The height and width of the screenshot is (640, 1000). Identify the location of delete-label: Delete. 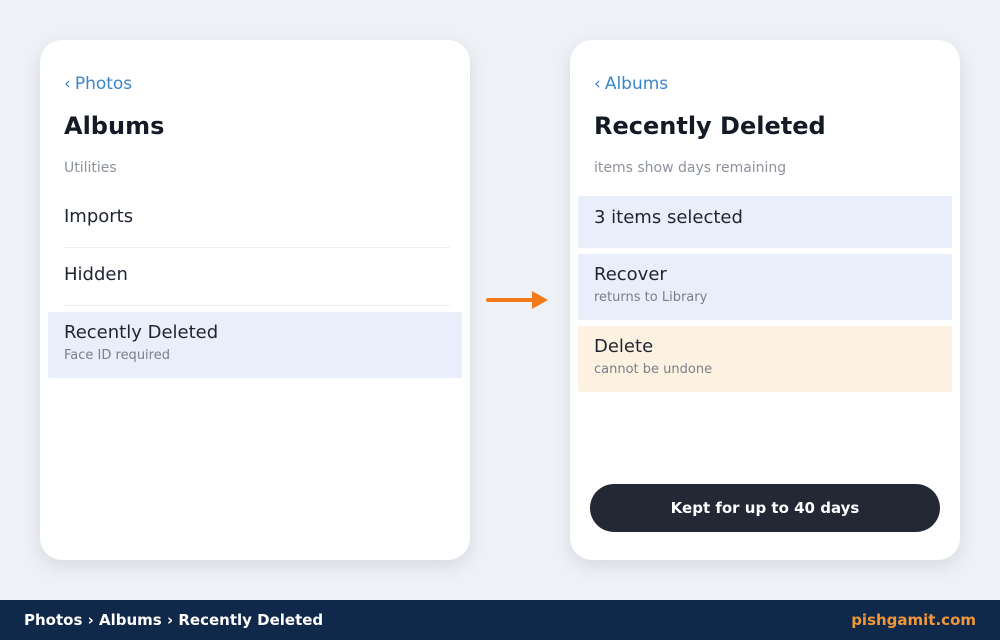
(624, 346).